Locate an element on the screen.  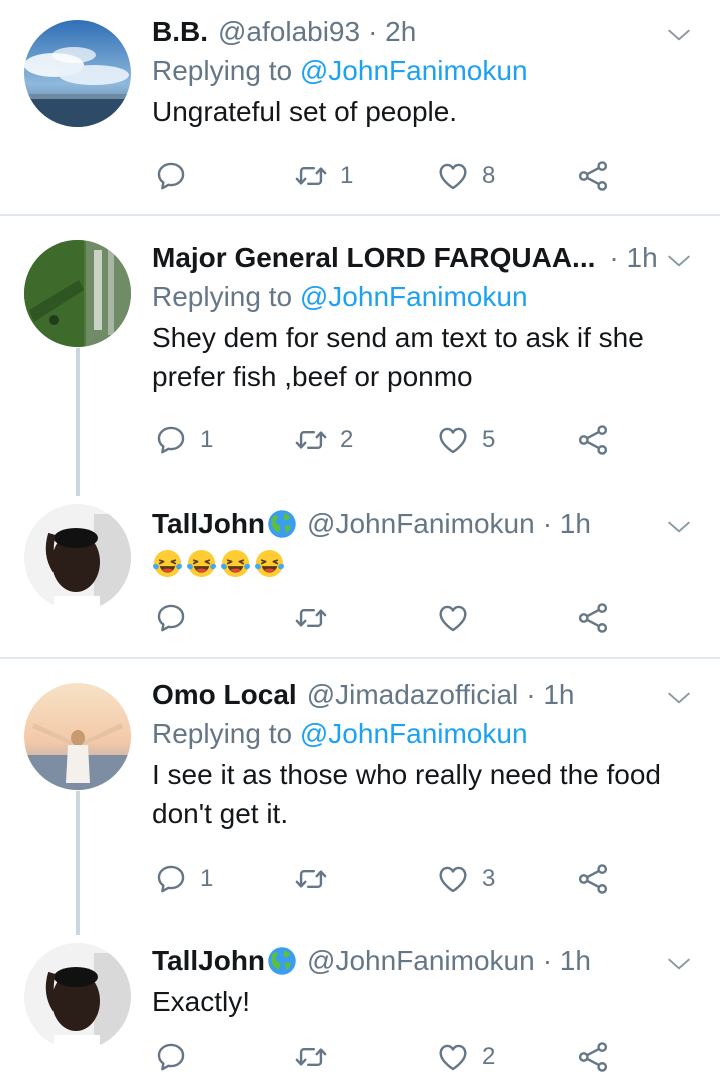
tweet-header: Major General LORD FARQUAA... · 1h is located at coordinates (421, 258).